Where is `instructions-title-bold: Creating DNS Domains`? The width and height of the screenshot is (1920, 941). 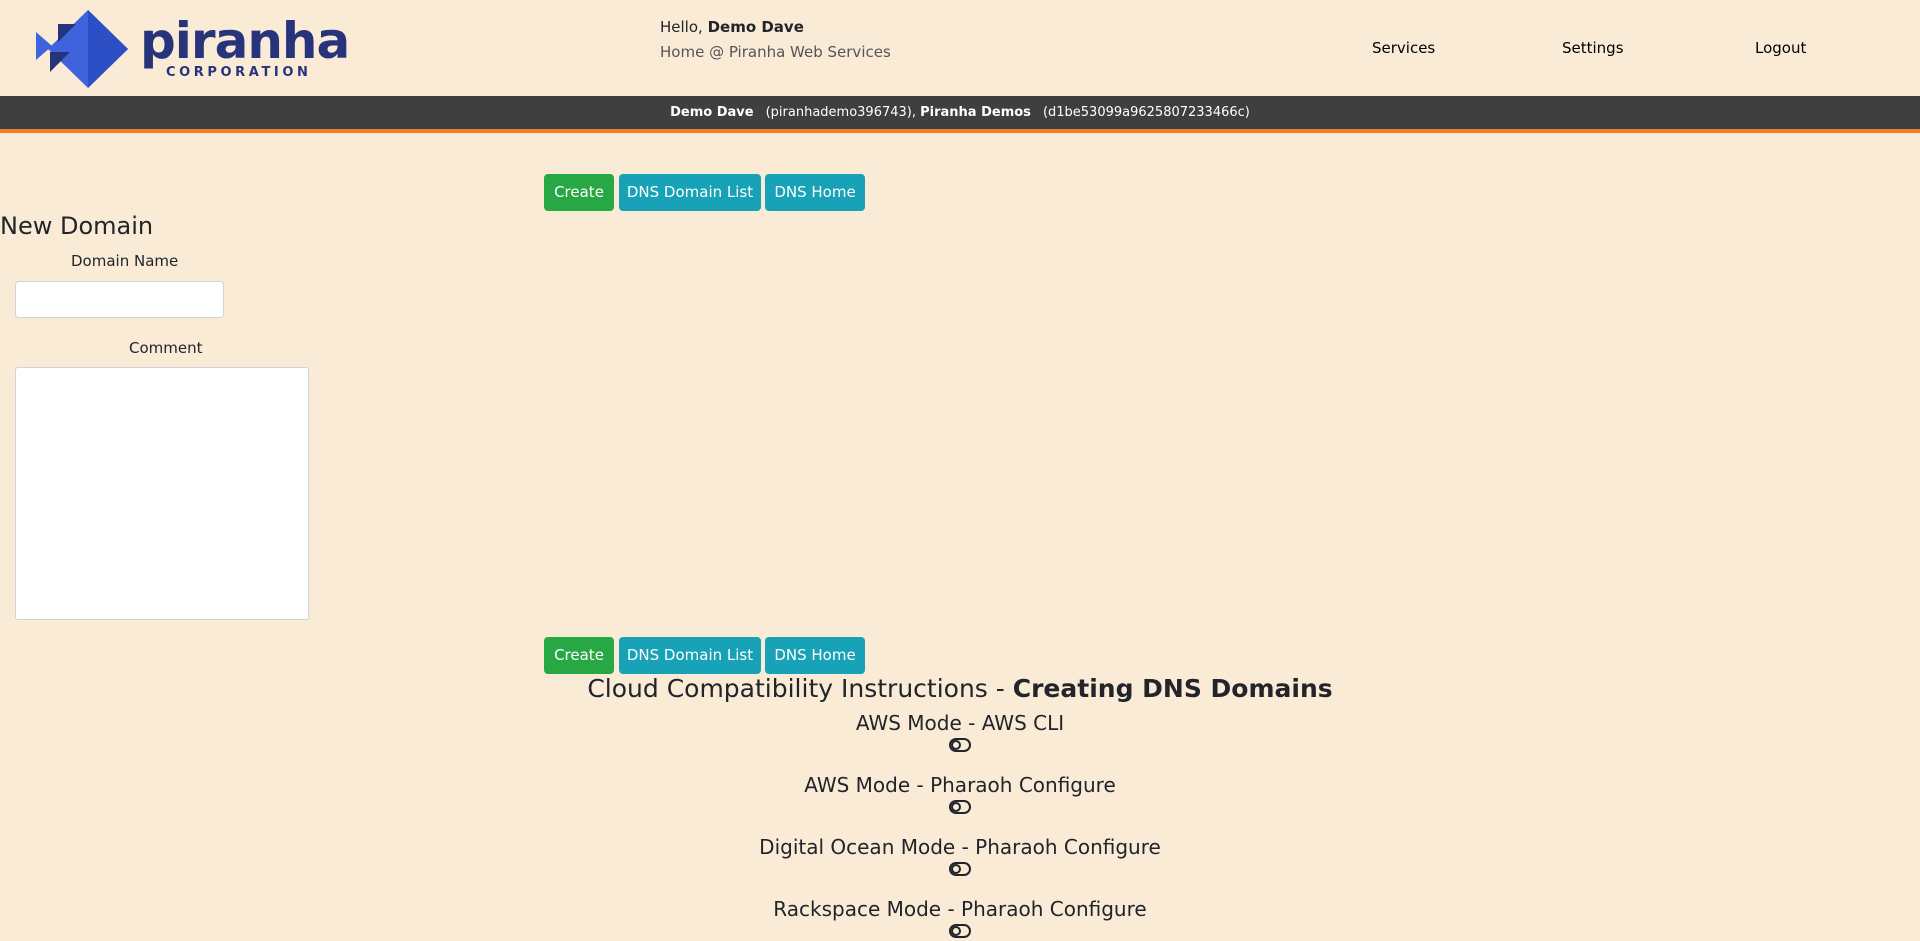 instructions-title-bold: Creating DNS Domains is located at coordinates (1172, 688).